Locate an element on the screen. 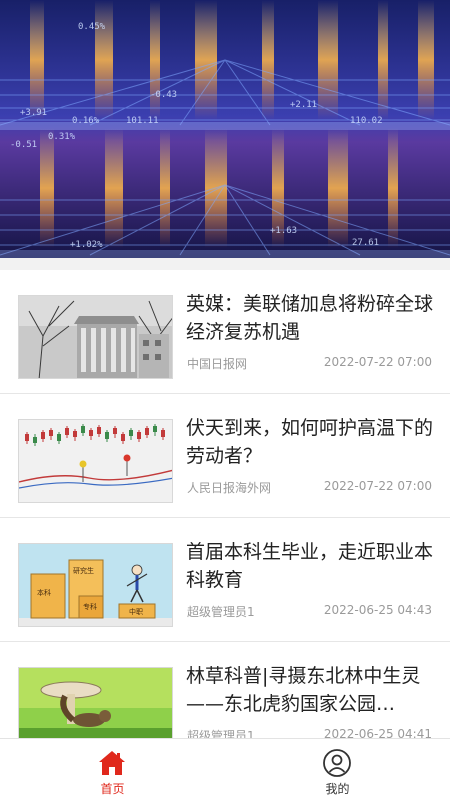 The width and height of the screenshot is (450, 800). thumb-label: 中职 is located at coordinates (136, 612).